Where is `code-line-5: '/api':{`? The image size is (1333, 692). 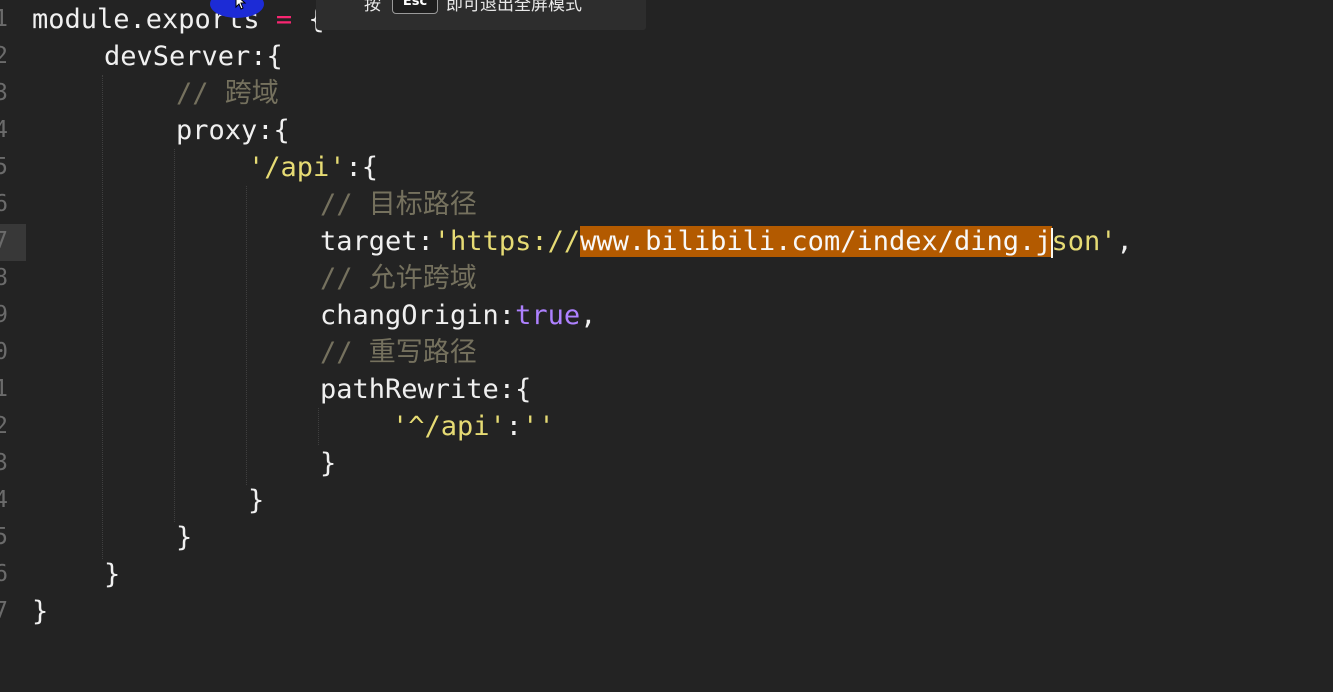 code-line-5: '/api':{ is located at coordinates (313, 167).